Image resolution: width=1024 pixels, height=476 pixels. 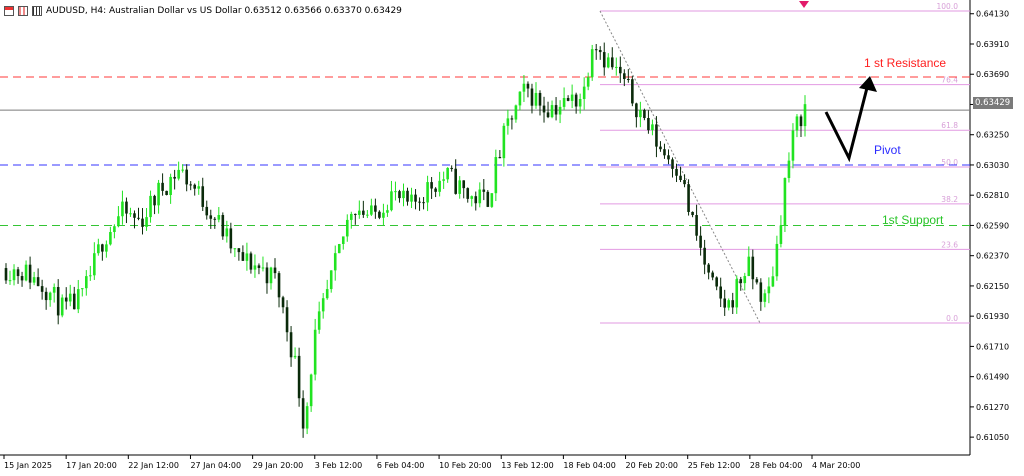 I want to click on candles-icon, so click(x=37, y=11).